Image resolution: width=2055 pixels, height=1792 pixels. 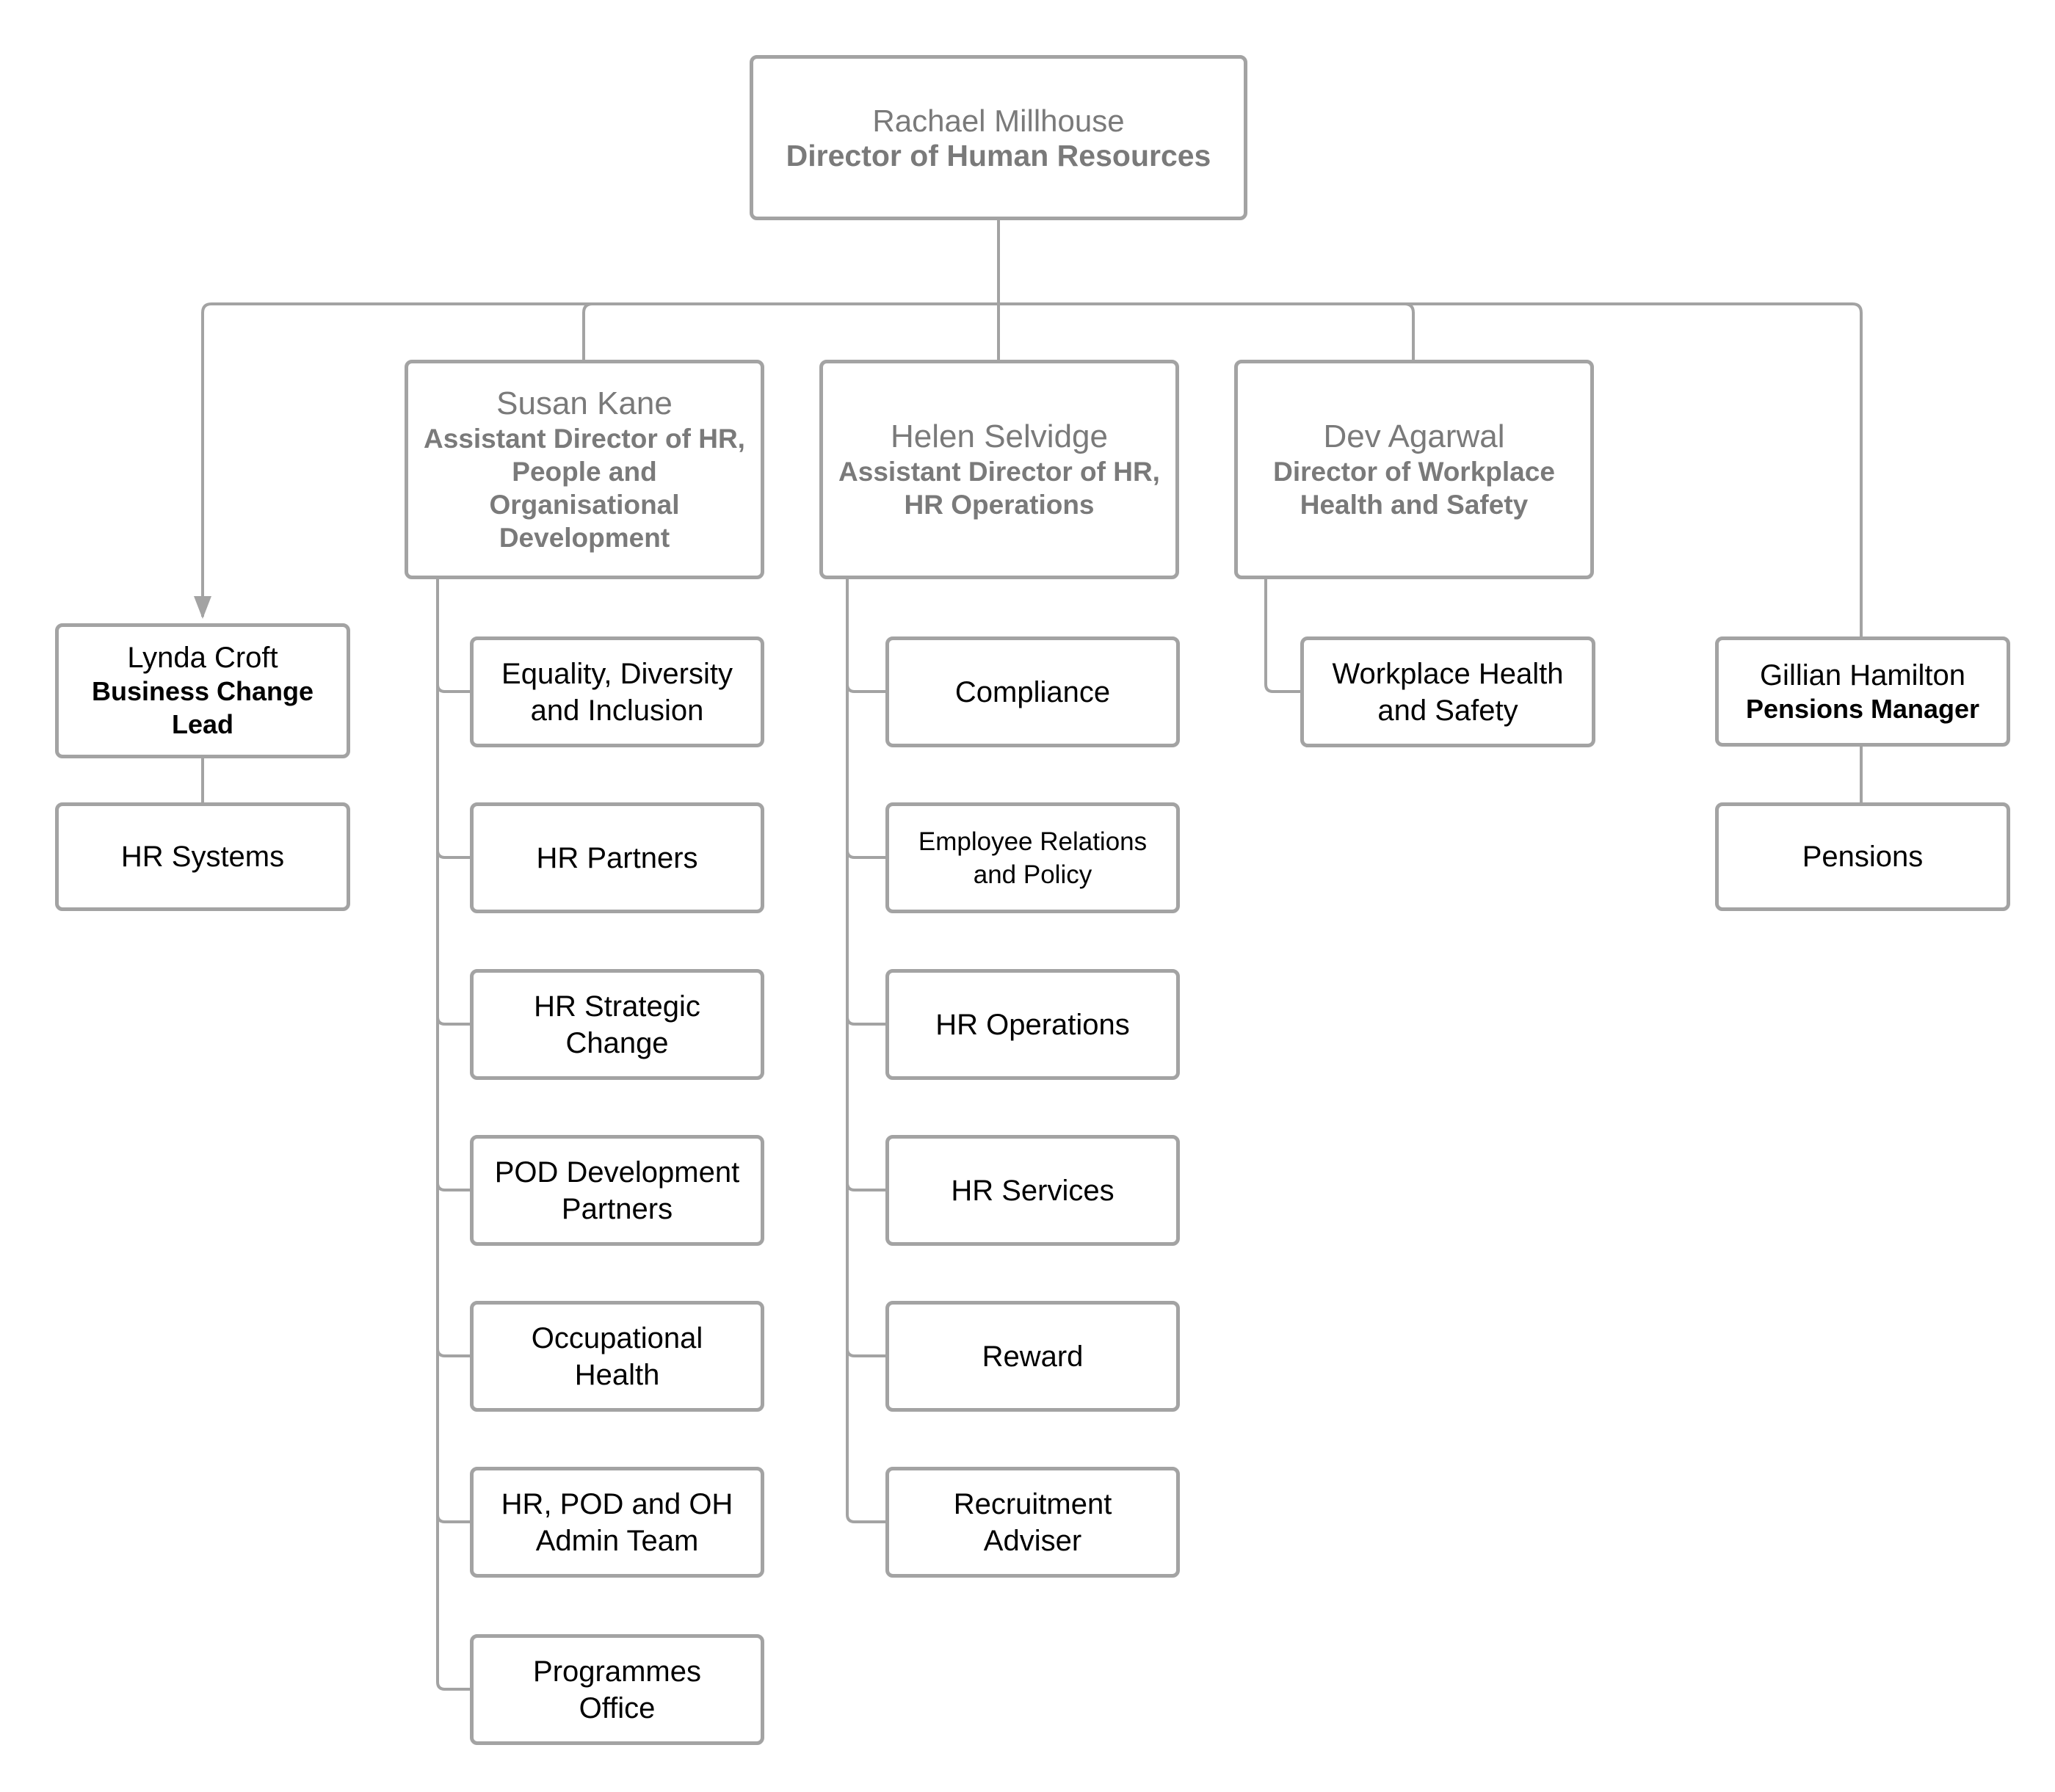 I want to click on lynda-node: Lynda Croft Business Change Lead, so click(x=202, y=690).